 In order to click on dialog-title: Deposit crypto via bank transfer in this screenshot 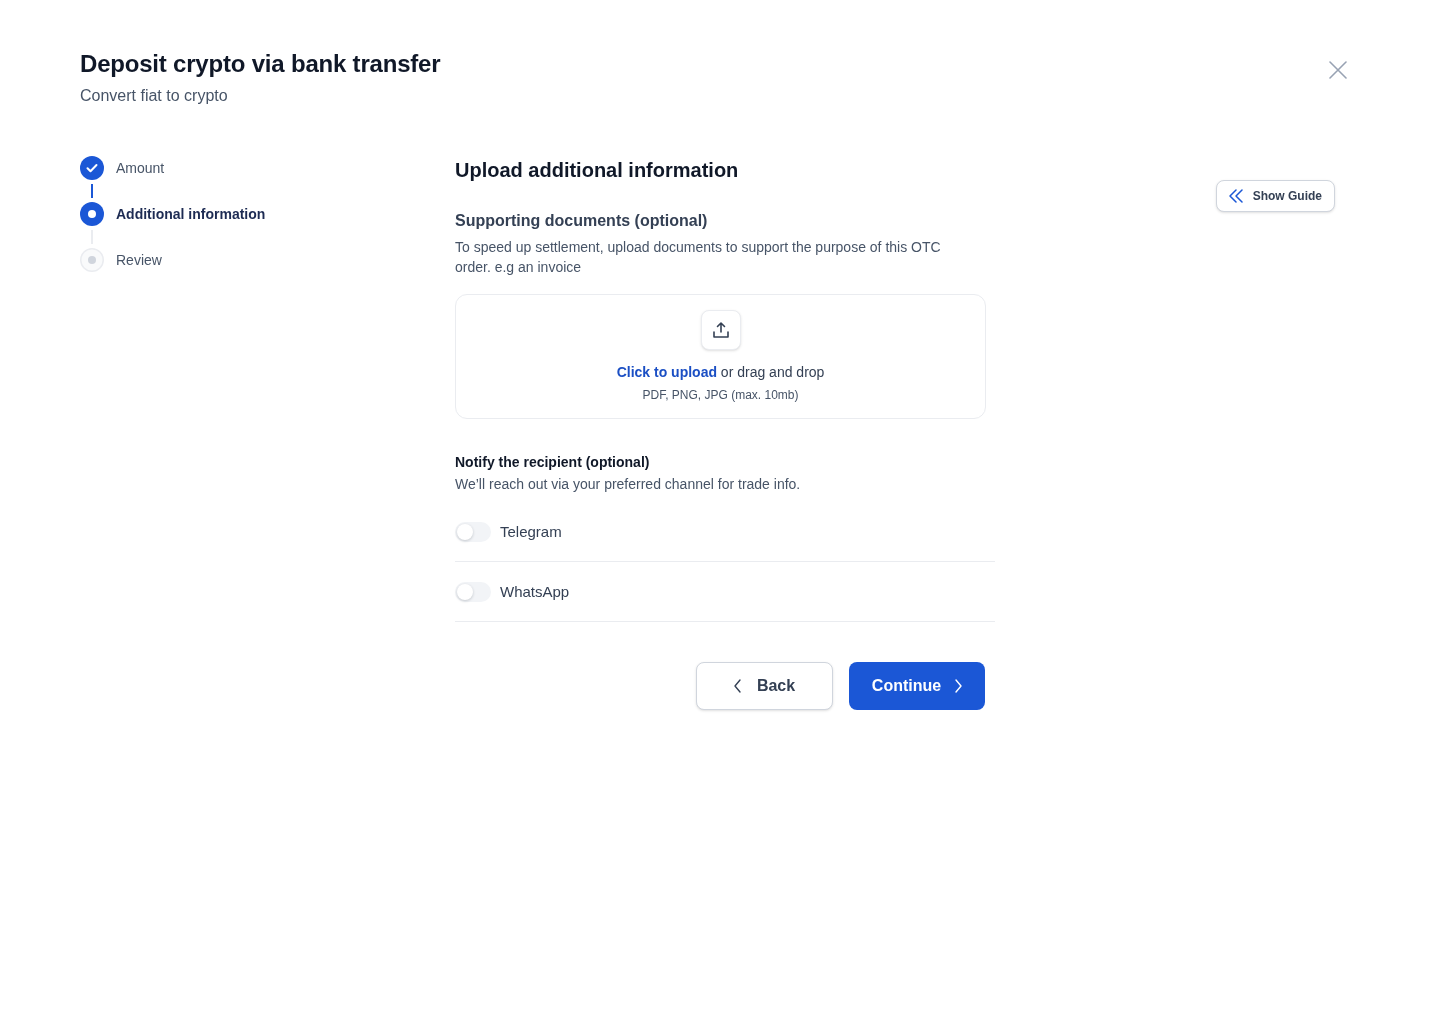, I will do `click(260, 64)`.